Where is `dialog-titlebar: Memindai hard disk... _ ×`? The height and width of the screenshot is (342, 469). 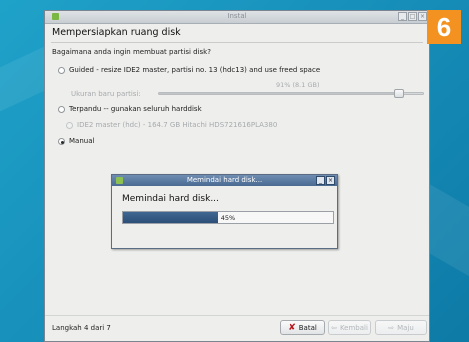
dialog-titlebar: Memindai hard disk... _ × is located at coordinates (224, 180).